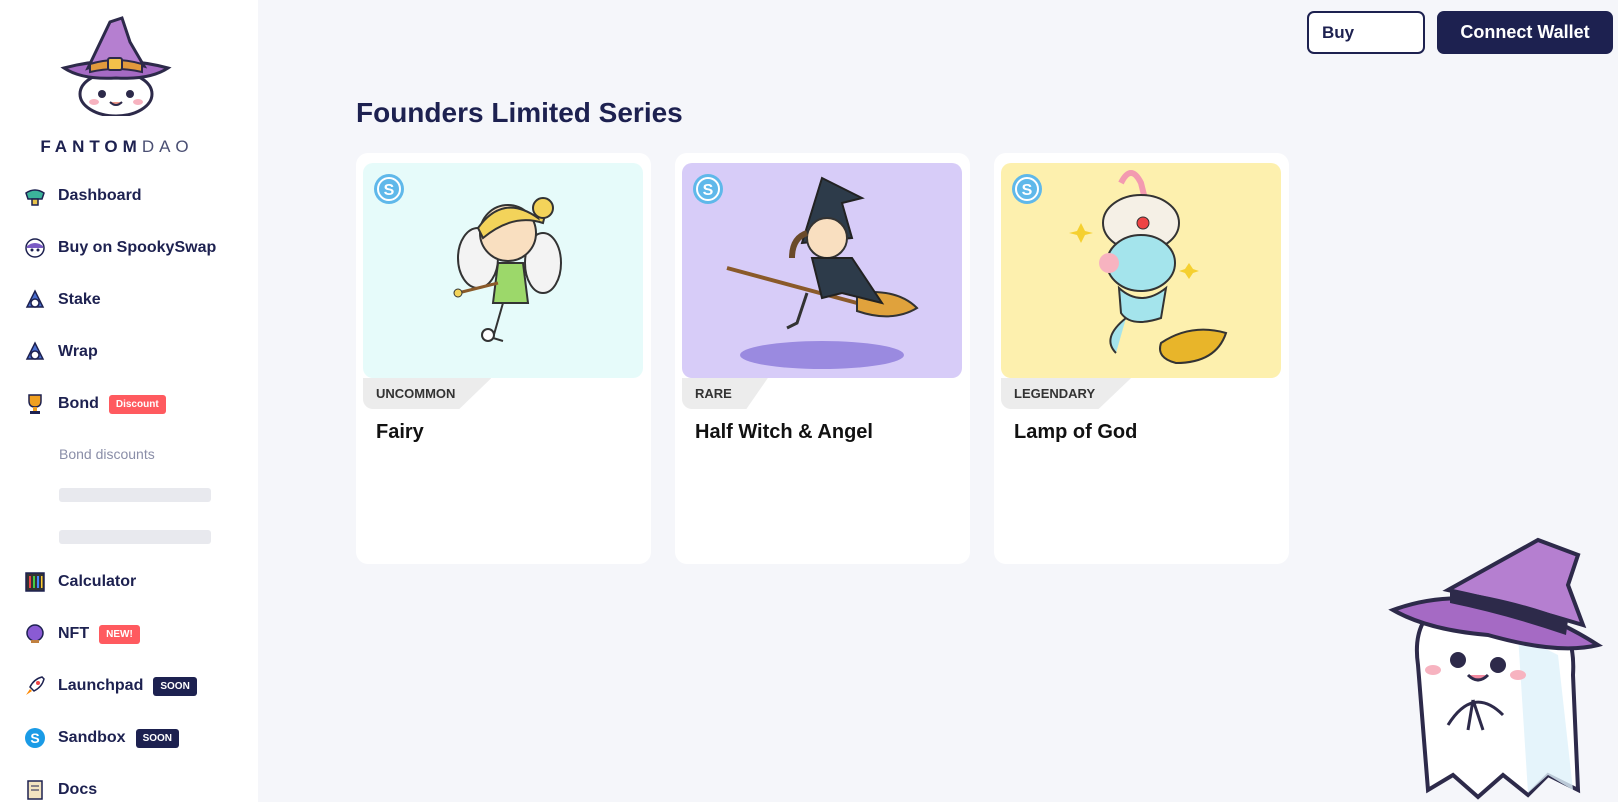 This screenshot has height=802, width=1618. I want to click on sidebar-item-label: Sandbox, so click(92, 737).